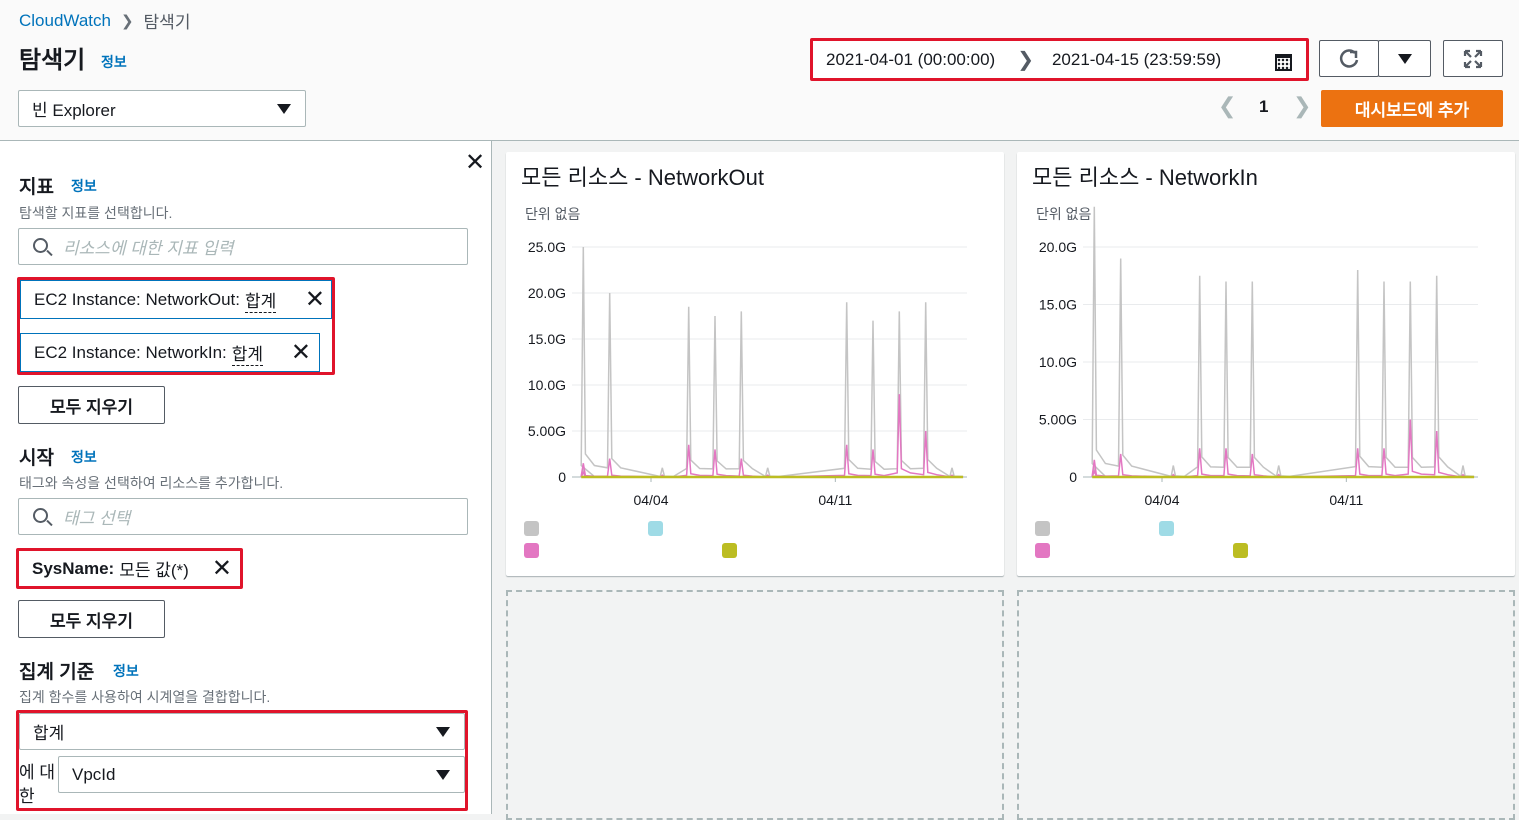  What do you see at coordinates (57, 672) in the screenshot?
I see `aggregate-title: 집계 기준` at bounding box center [57, 672].